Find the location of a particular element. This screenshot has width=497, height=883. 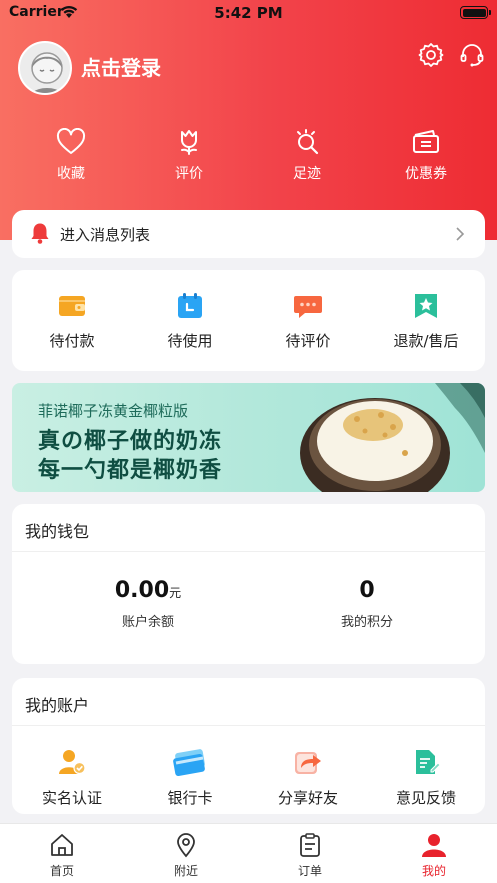

clock: 5:42 PM is located at coordinates (248, 13).